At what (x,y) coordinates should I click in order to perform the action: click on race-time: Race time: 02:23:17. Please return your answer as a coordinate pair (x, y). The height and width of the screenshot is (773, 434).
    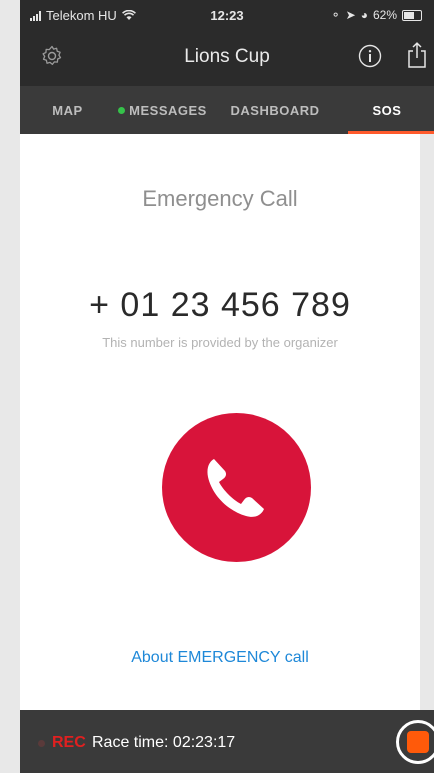
    Looking at the image, I should click on (164, 742).